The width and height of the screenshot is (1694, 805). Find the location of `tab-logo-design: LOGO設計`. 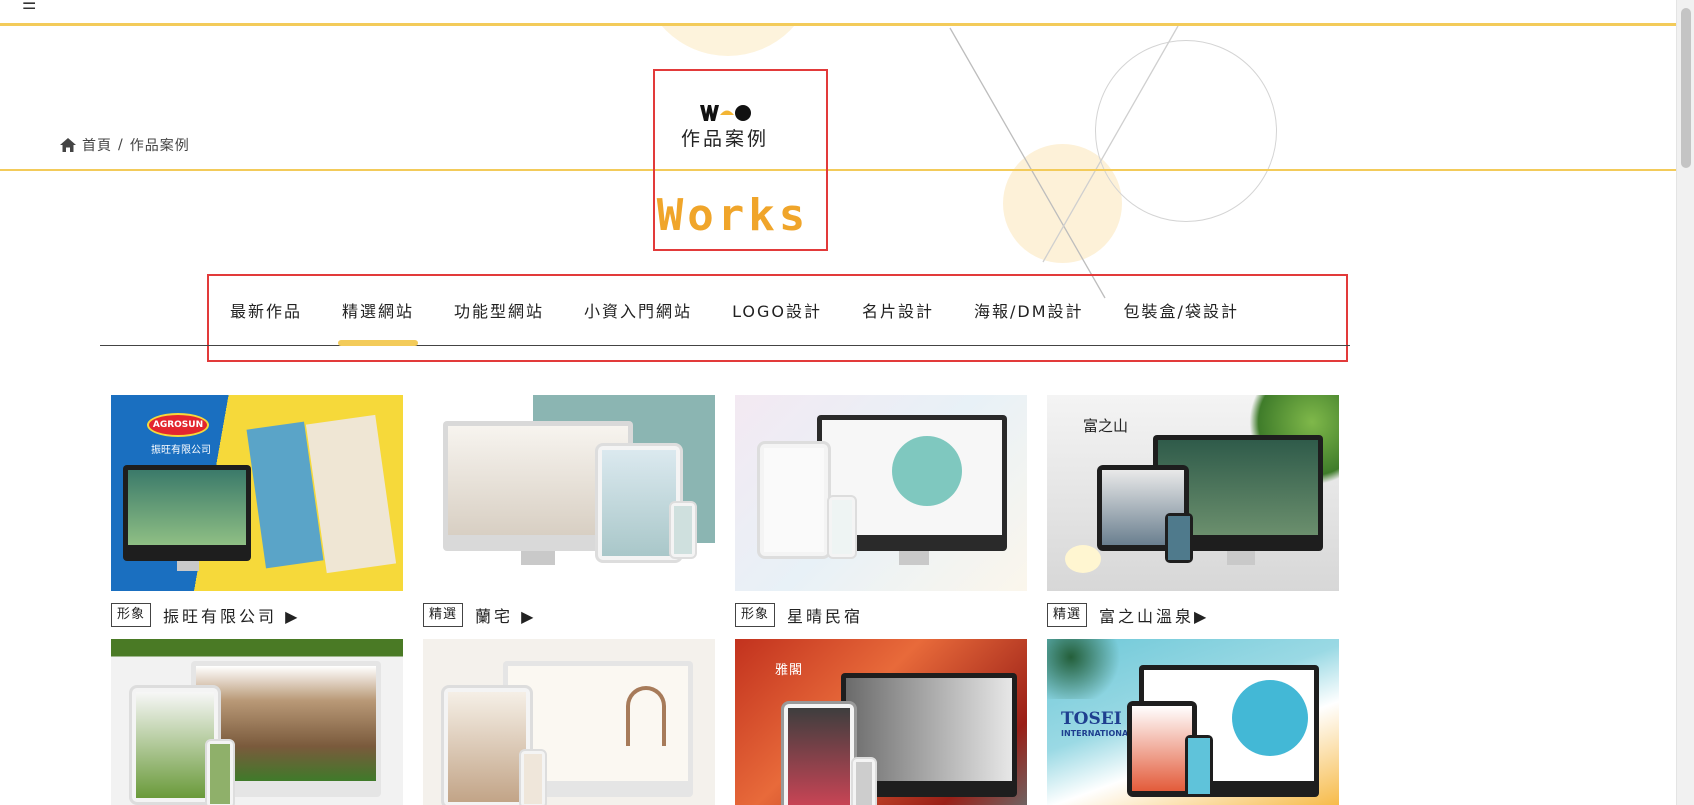

tab-logo-design: LOGO設計 is located at coordinates (777, 314).